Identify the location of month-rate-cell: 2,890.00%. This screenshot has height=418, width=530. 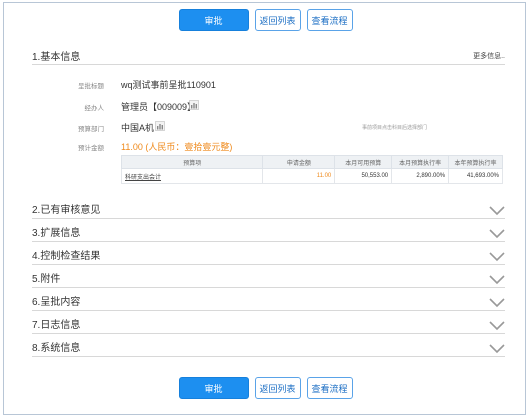
(420, 176).